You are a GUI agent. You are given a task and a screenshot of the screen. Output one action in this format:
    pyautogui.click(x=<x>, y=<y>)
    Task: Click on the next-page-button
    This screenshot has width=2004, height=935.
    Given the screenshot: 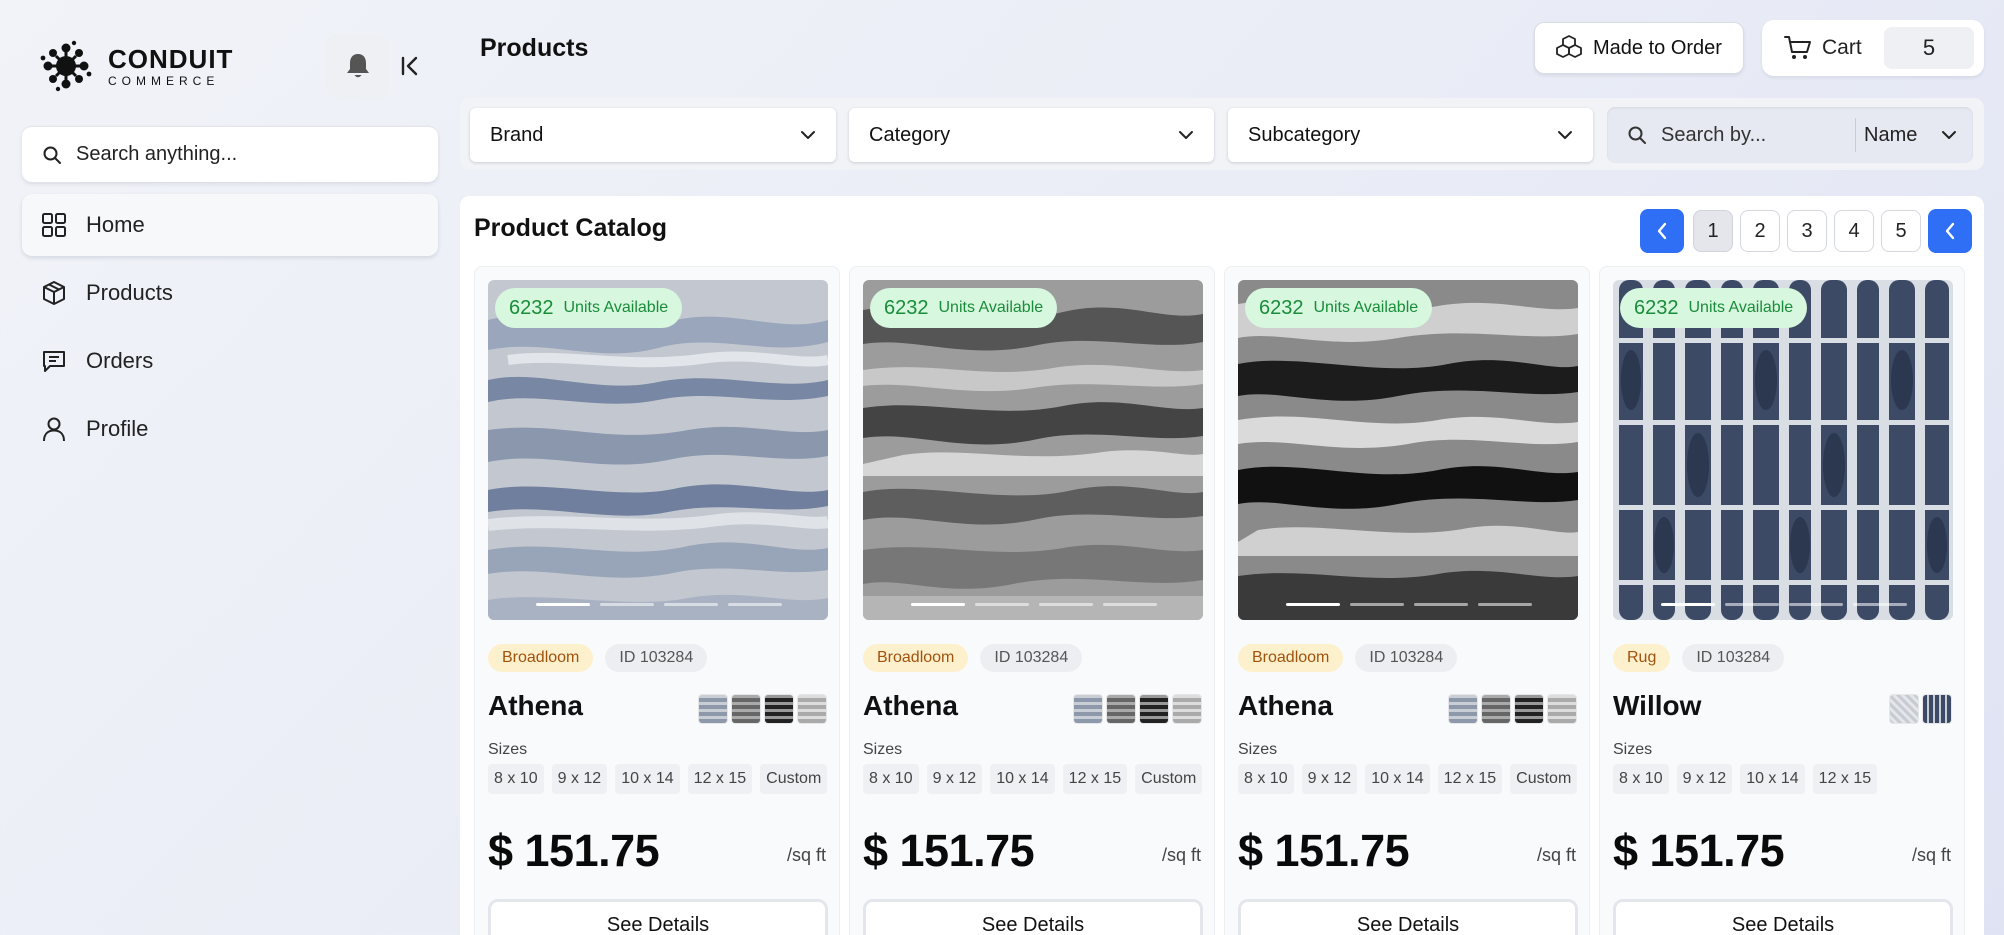 What is the action you would take?
    pyautogui.click(x=1950, y=231)
    